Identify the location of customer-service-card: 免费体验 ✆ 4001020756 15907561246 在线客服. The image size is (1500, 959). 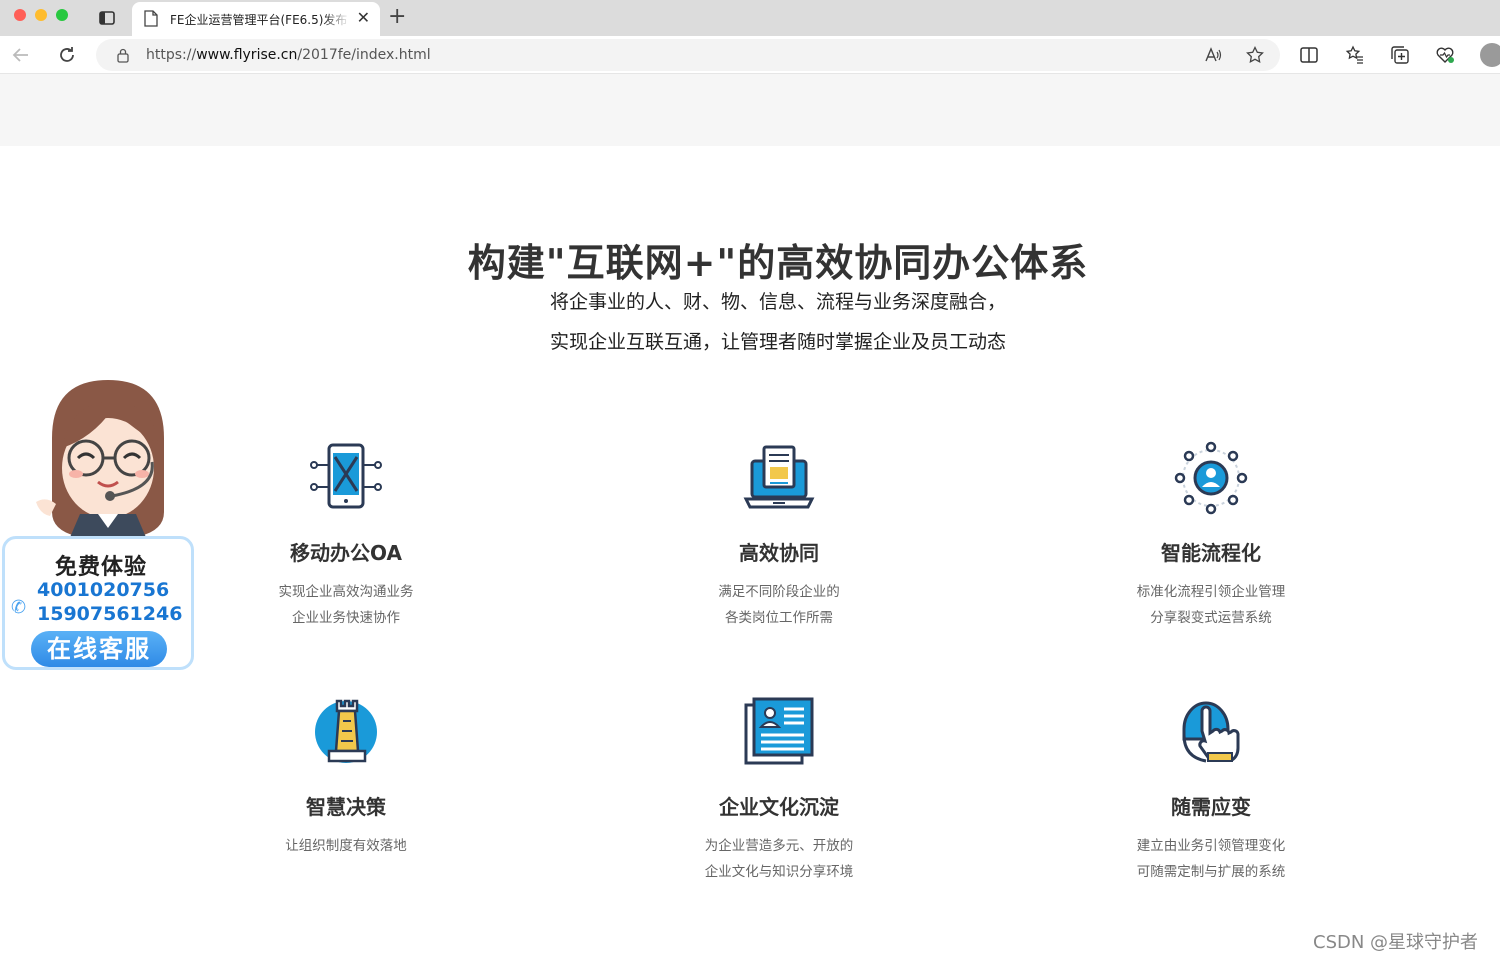
(98, 603).